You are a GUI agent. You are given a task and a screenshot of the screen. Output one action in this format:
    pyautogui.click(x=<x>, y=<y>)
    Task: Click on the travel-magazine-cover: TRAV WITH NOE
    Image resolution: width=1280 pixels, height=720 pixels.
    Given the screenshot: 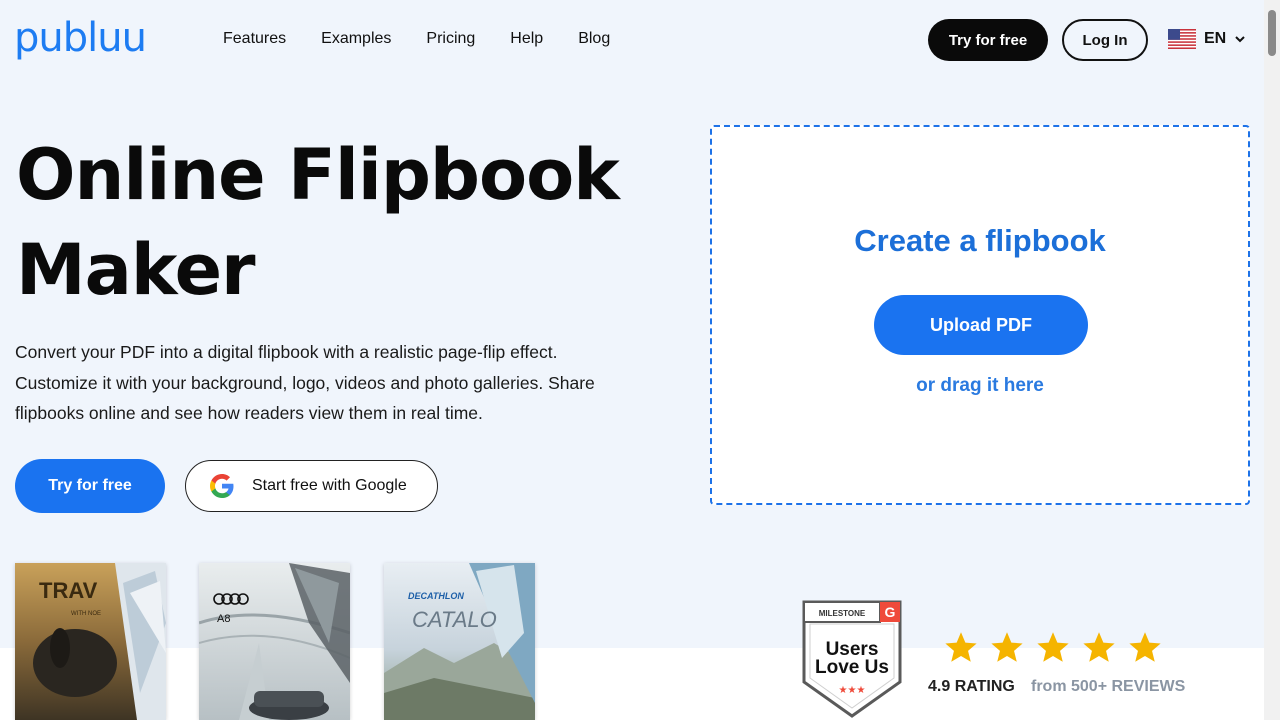 What is the action you would take?
    pyautogui.click(x=90, y=641)
    